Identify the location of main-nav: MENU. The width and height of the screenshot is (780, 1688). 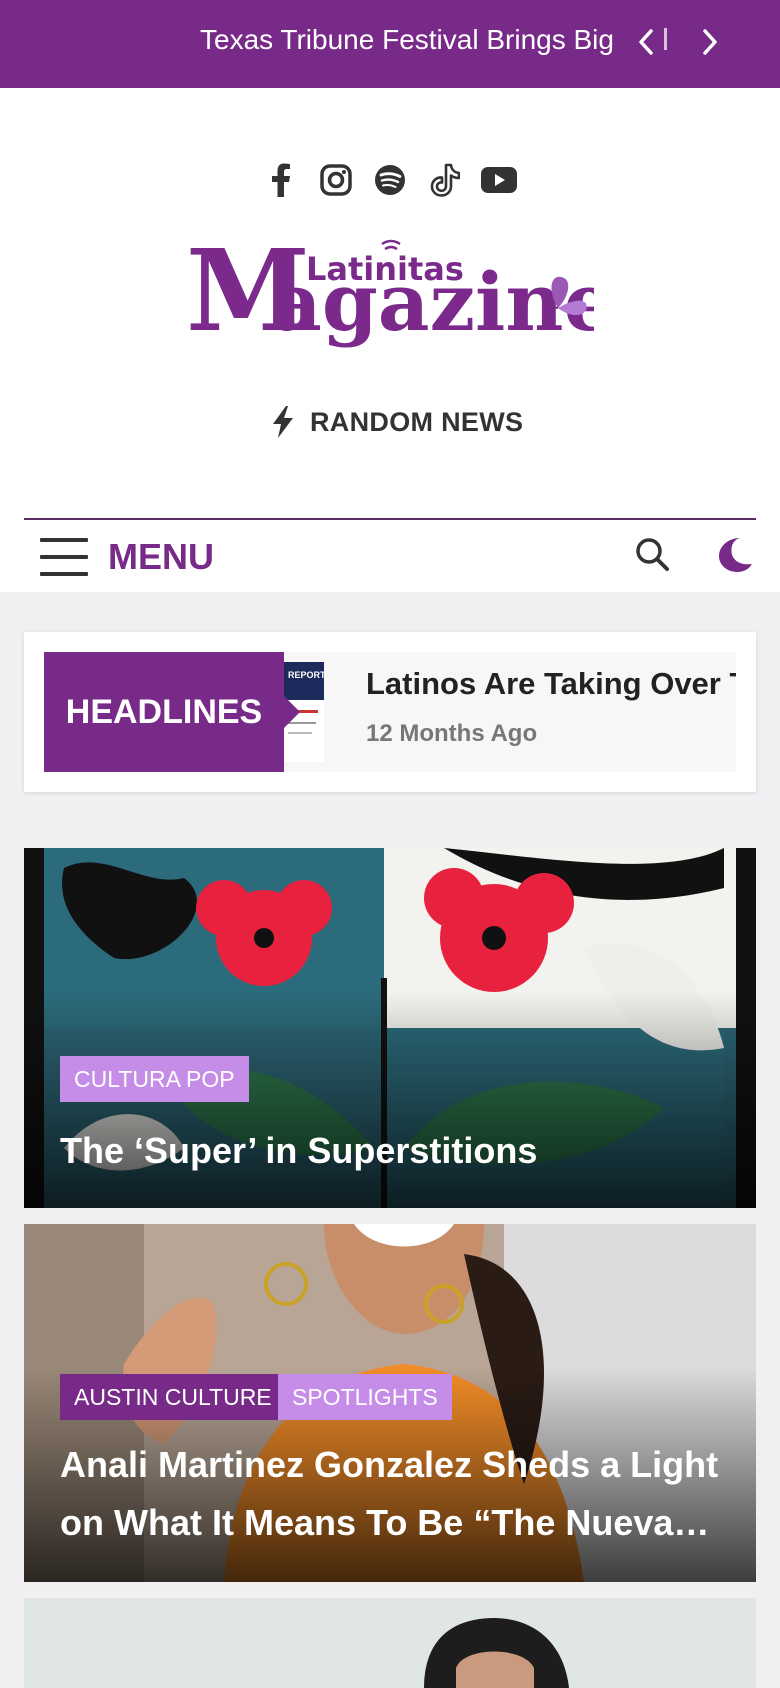
(390, 555).